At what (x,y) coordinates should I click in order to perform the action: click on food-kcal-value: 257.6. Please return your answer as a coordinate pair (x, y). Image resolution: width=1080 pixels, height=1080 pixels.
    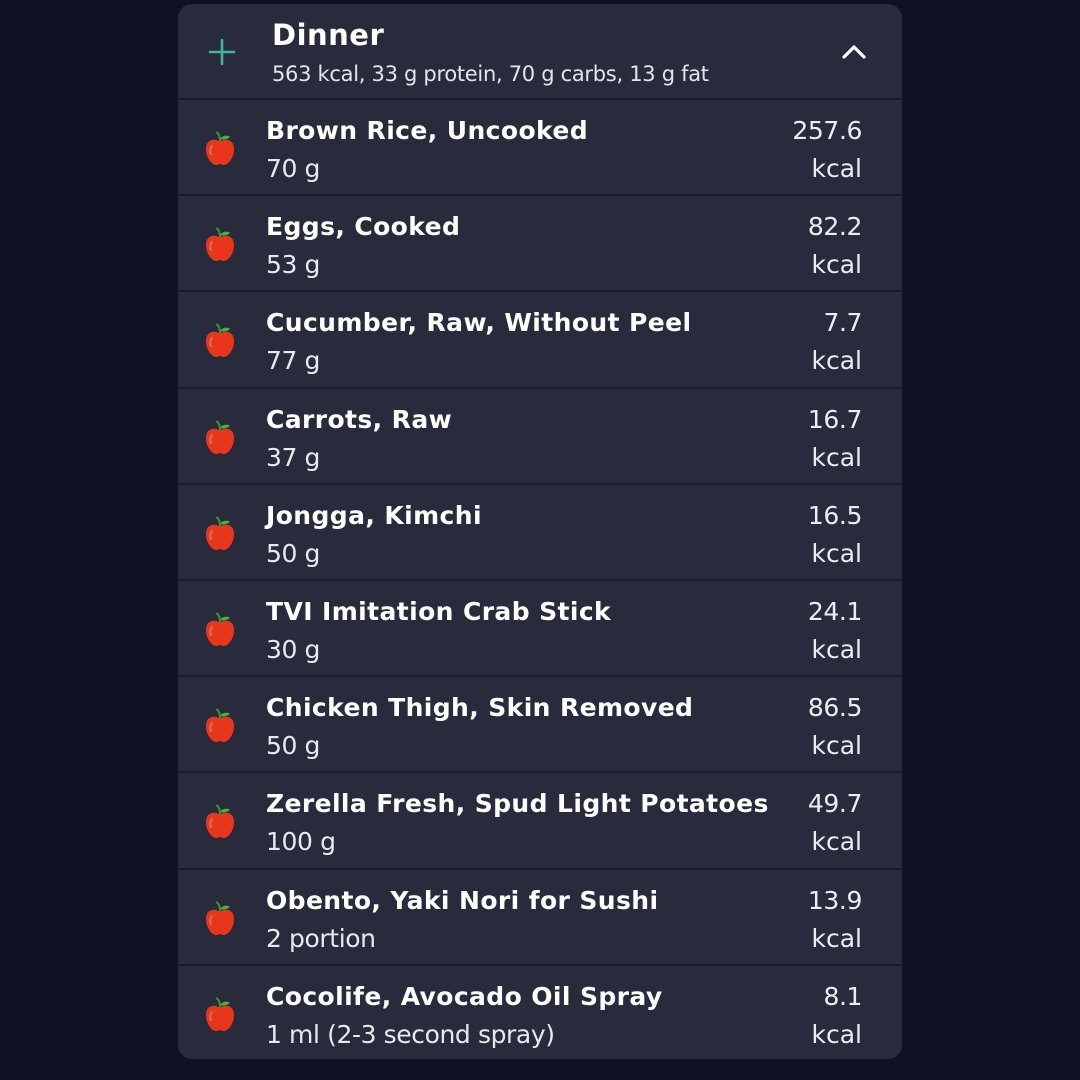
    Looking at the image, I should click on (827, 130).